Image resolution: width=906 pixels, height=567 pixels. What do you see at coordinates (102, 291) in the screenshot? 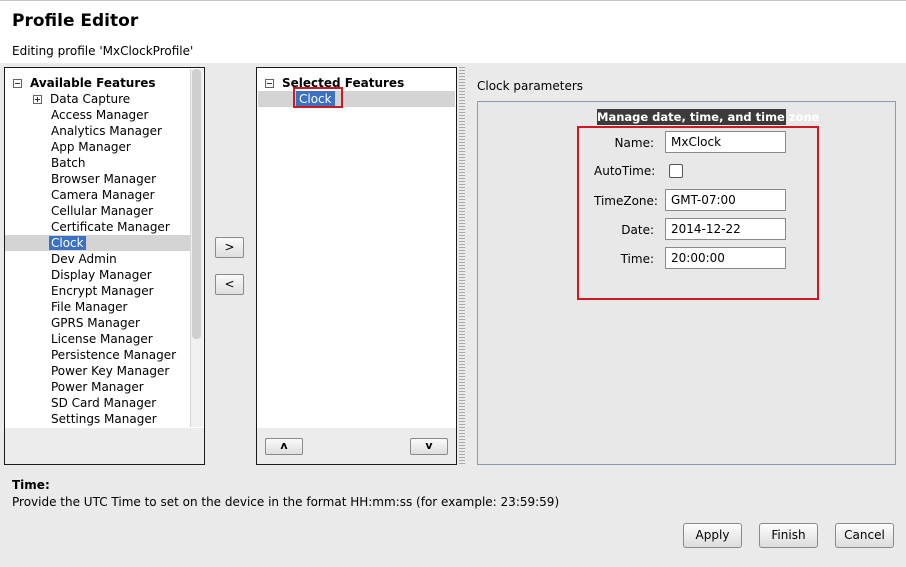
I see `list-item-label: Encrypt Manager` at bounding box center [102, 291].